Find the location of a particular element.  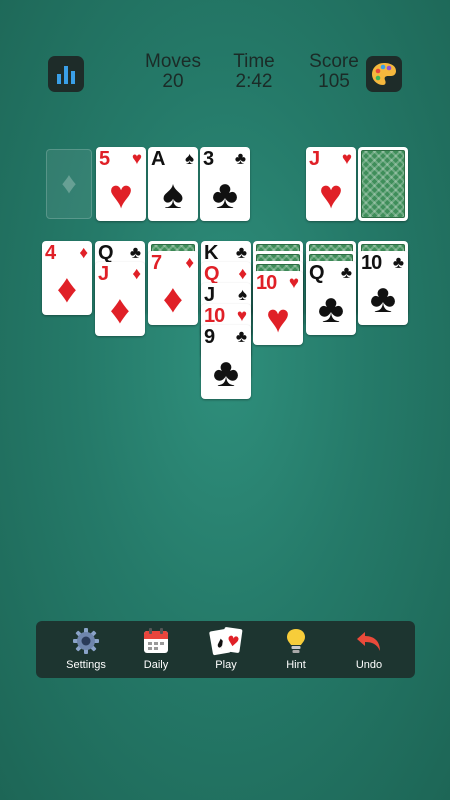

play-label: Play is located at coordinates (226, 665).